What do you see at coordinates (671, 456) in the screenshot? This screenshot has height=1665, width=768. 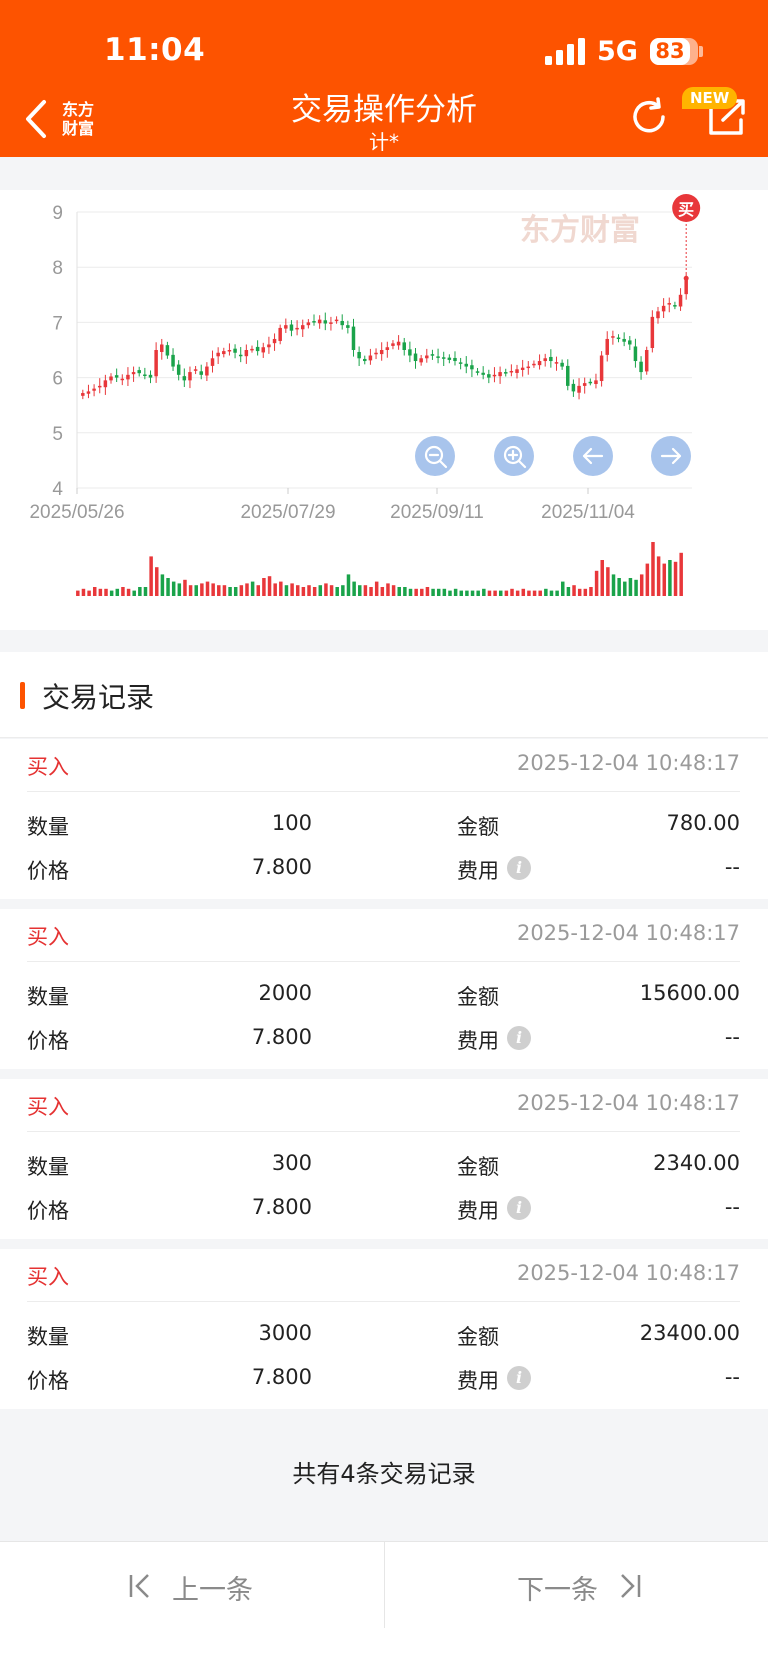 I see `arrow-right-button` at bounding box center [671, 456].